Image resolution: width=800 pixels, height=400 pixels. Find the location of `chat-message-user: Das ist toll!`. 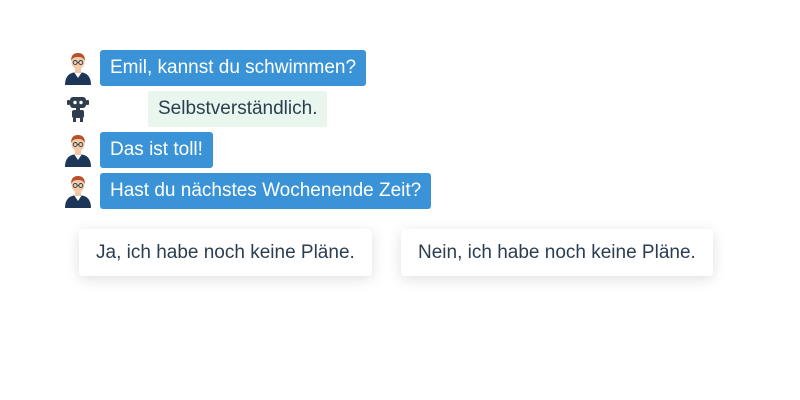

chat-message-user: Das ist toll! is located at coordinates (138, 150).